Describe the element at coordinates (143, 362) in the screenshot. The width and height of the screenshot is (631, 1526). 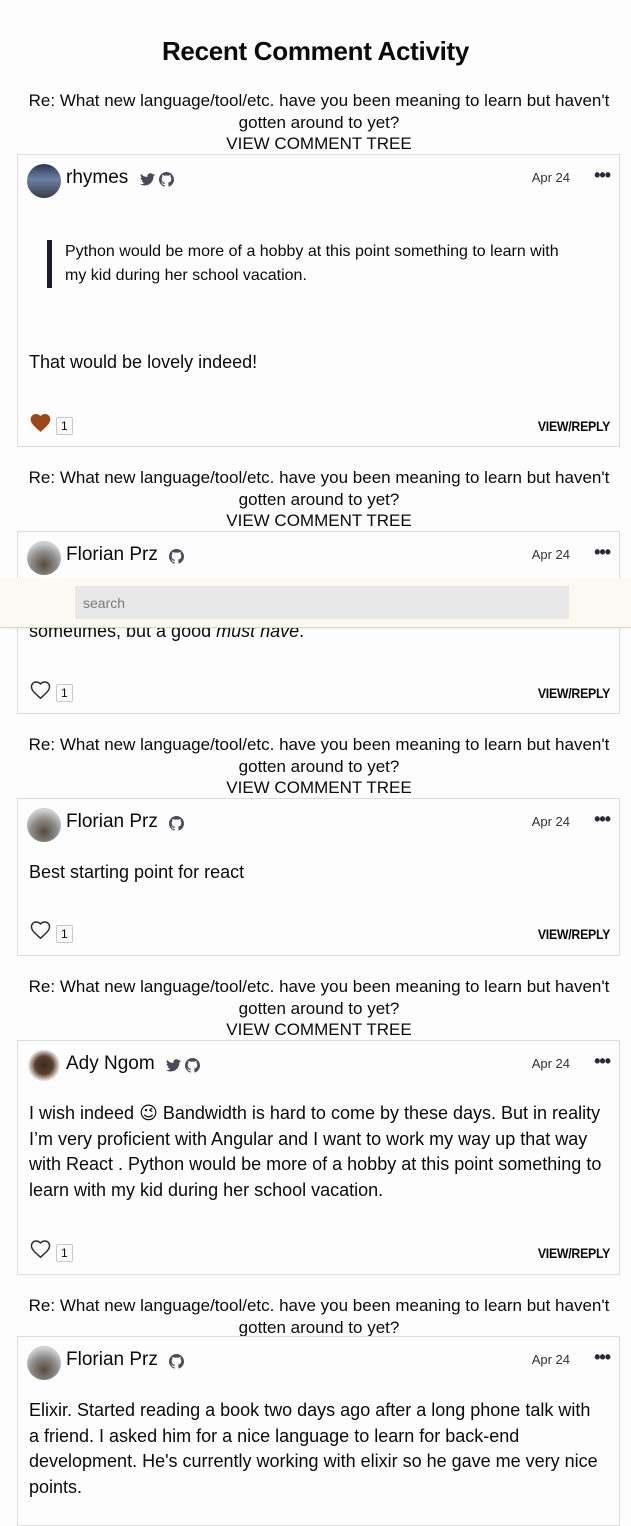
I see `comment-body: That would be lovely indeed!` at that location.